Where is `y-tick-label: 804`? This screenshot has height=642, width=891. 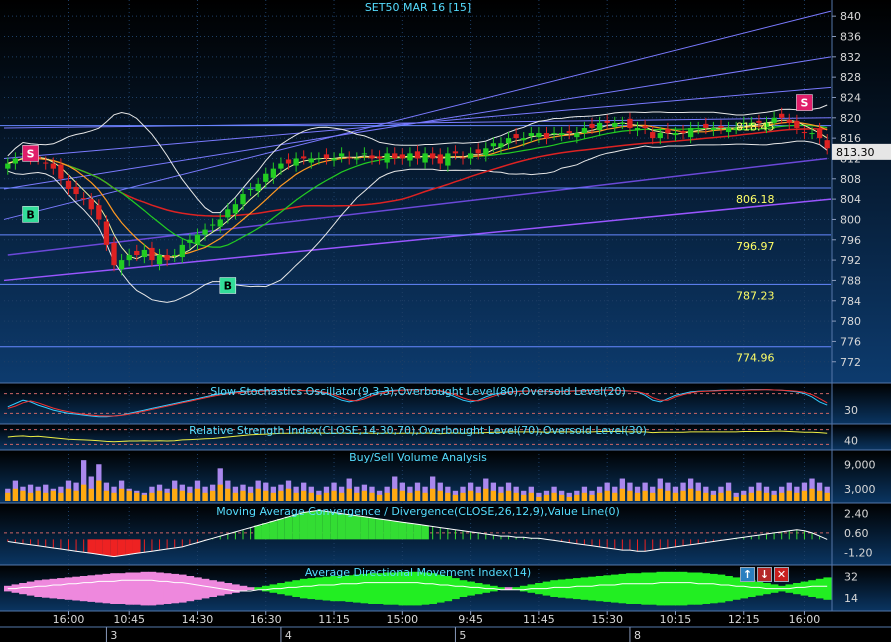 y-tick-label: 804 is located at coordinates (850, 199).